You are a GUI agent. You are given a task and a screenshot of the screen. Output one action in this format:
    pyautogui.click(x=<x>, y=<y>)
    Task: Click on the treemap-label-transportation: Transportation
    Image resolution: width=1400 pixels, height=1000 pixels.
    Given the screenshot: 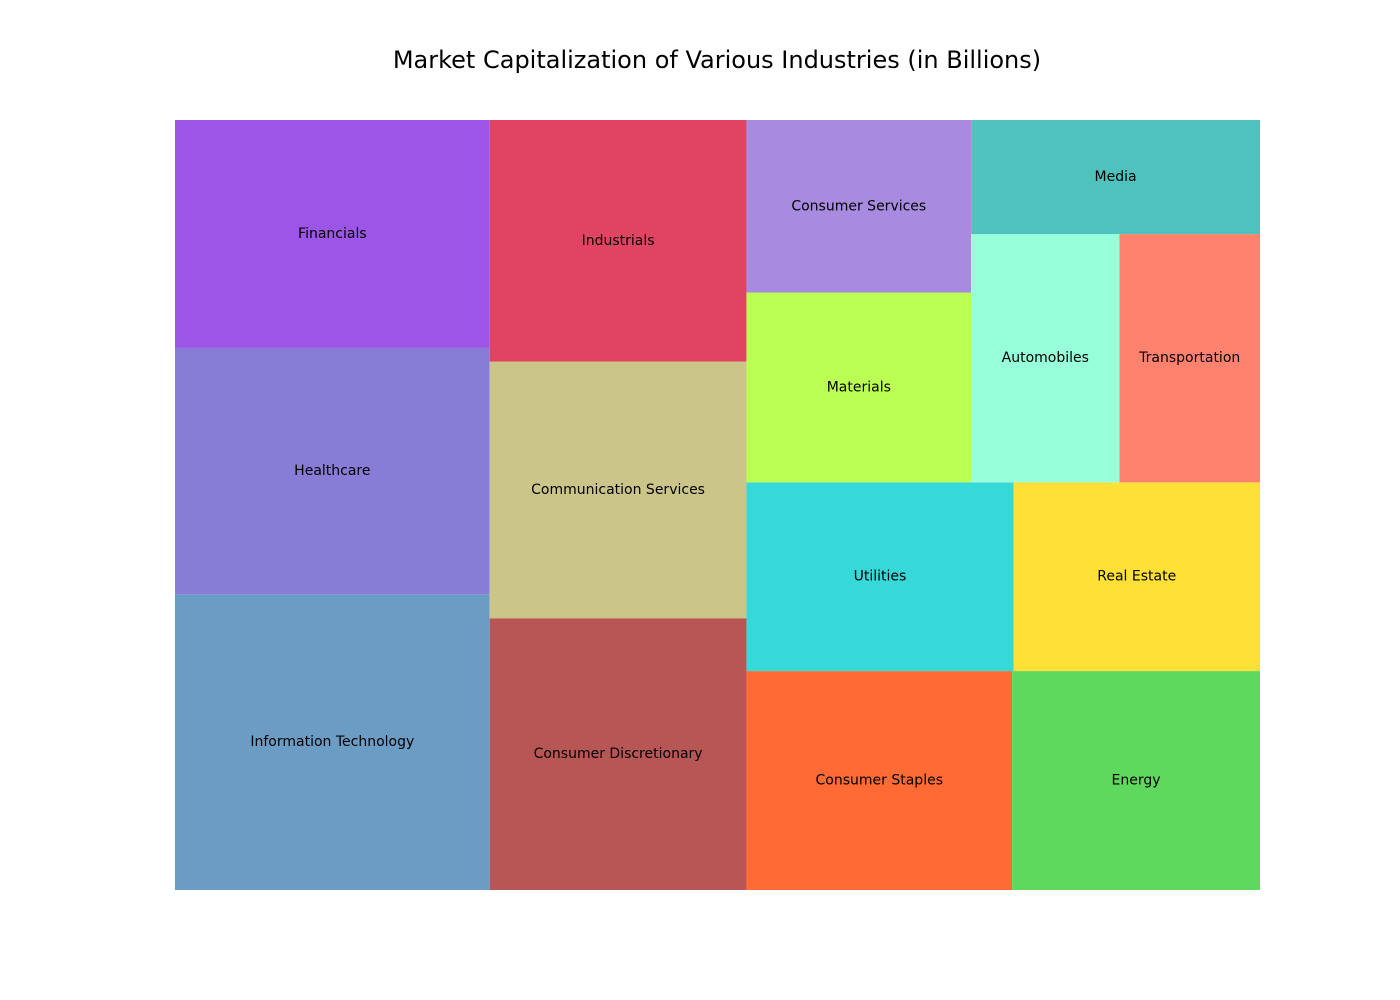 What is the action you would take?
    pyautogui.click(x=1189, y=358)
    